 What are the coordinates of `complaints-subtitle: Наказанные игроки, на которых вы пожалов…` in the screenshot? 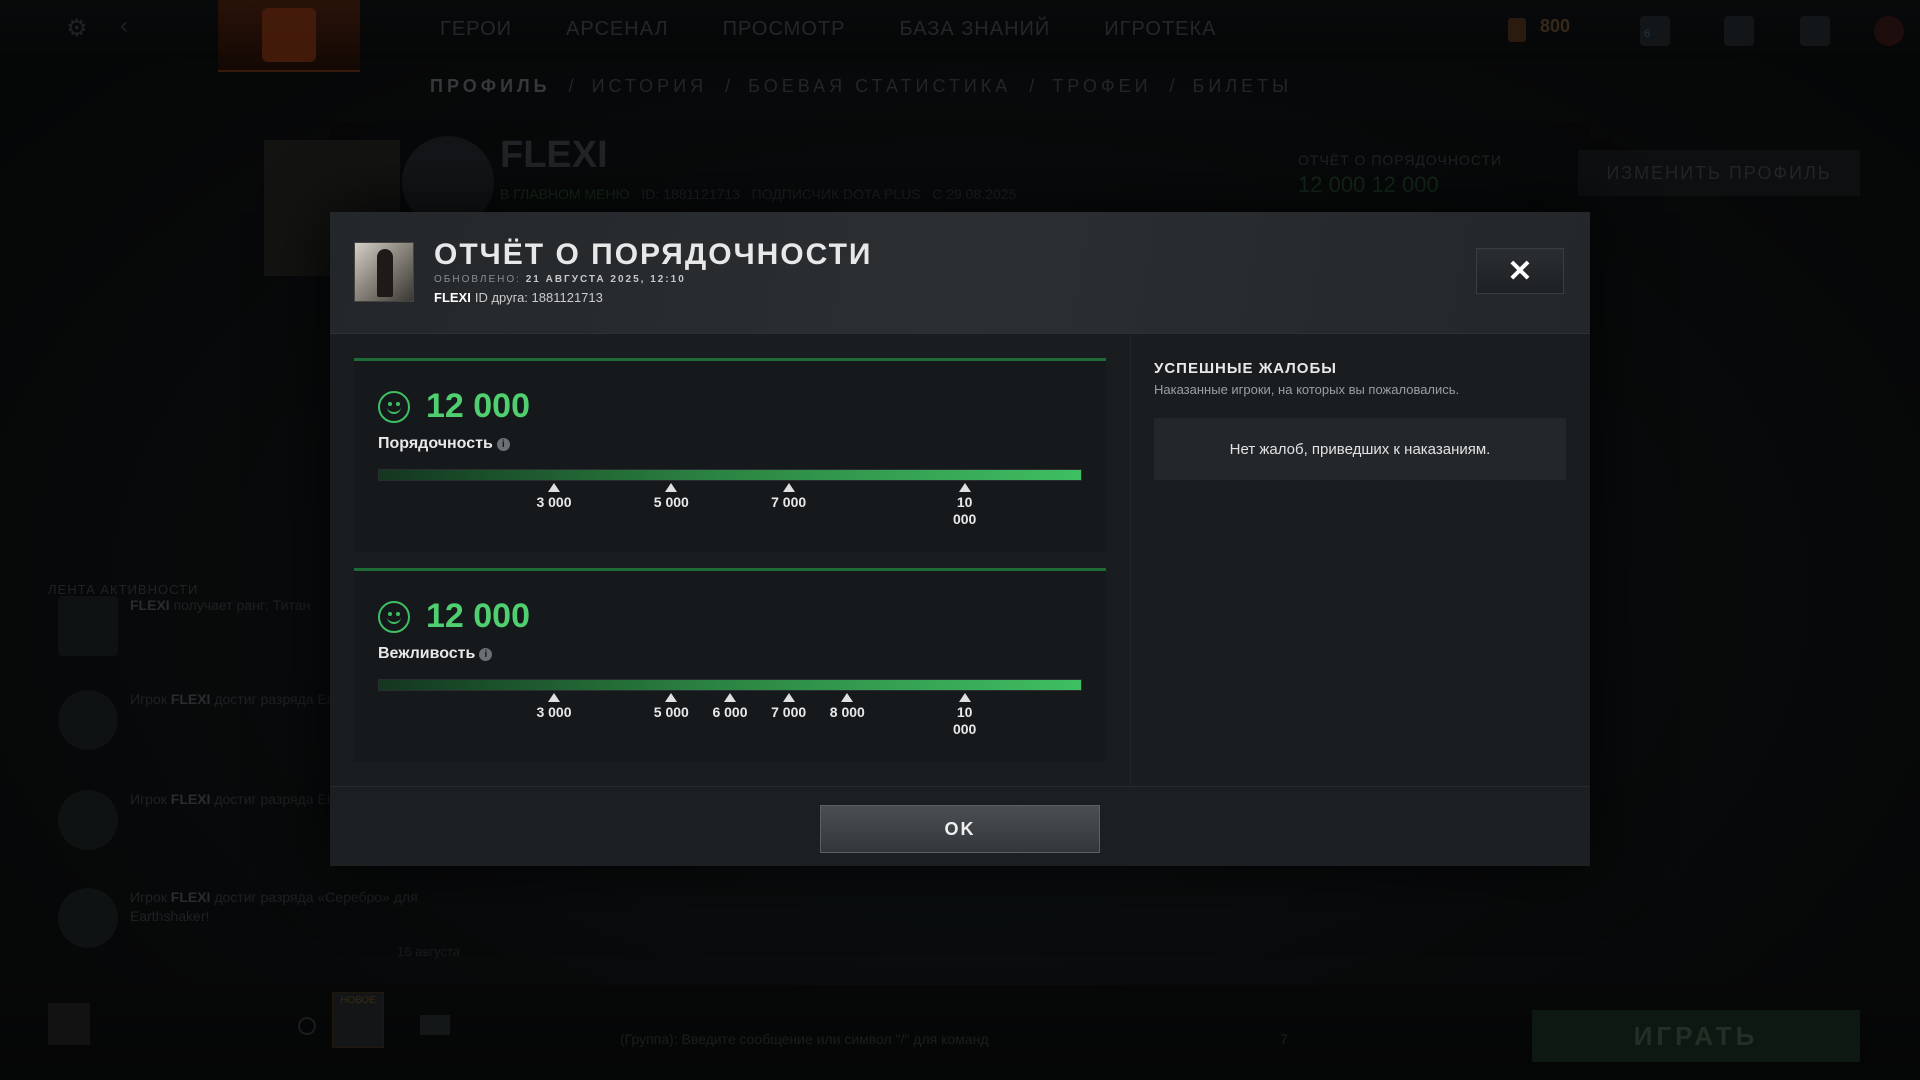 It's located at (1307, 389).